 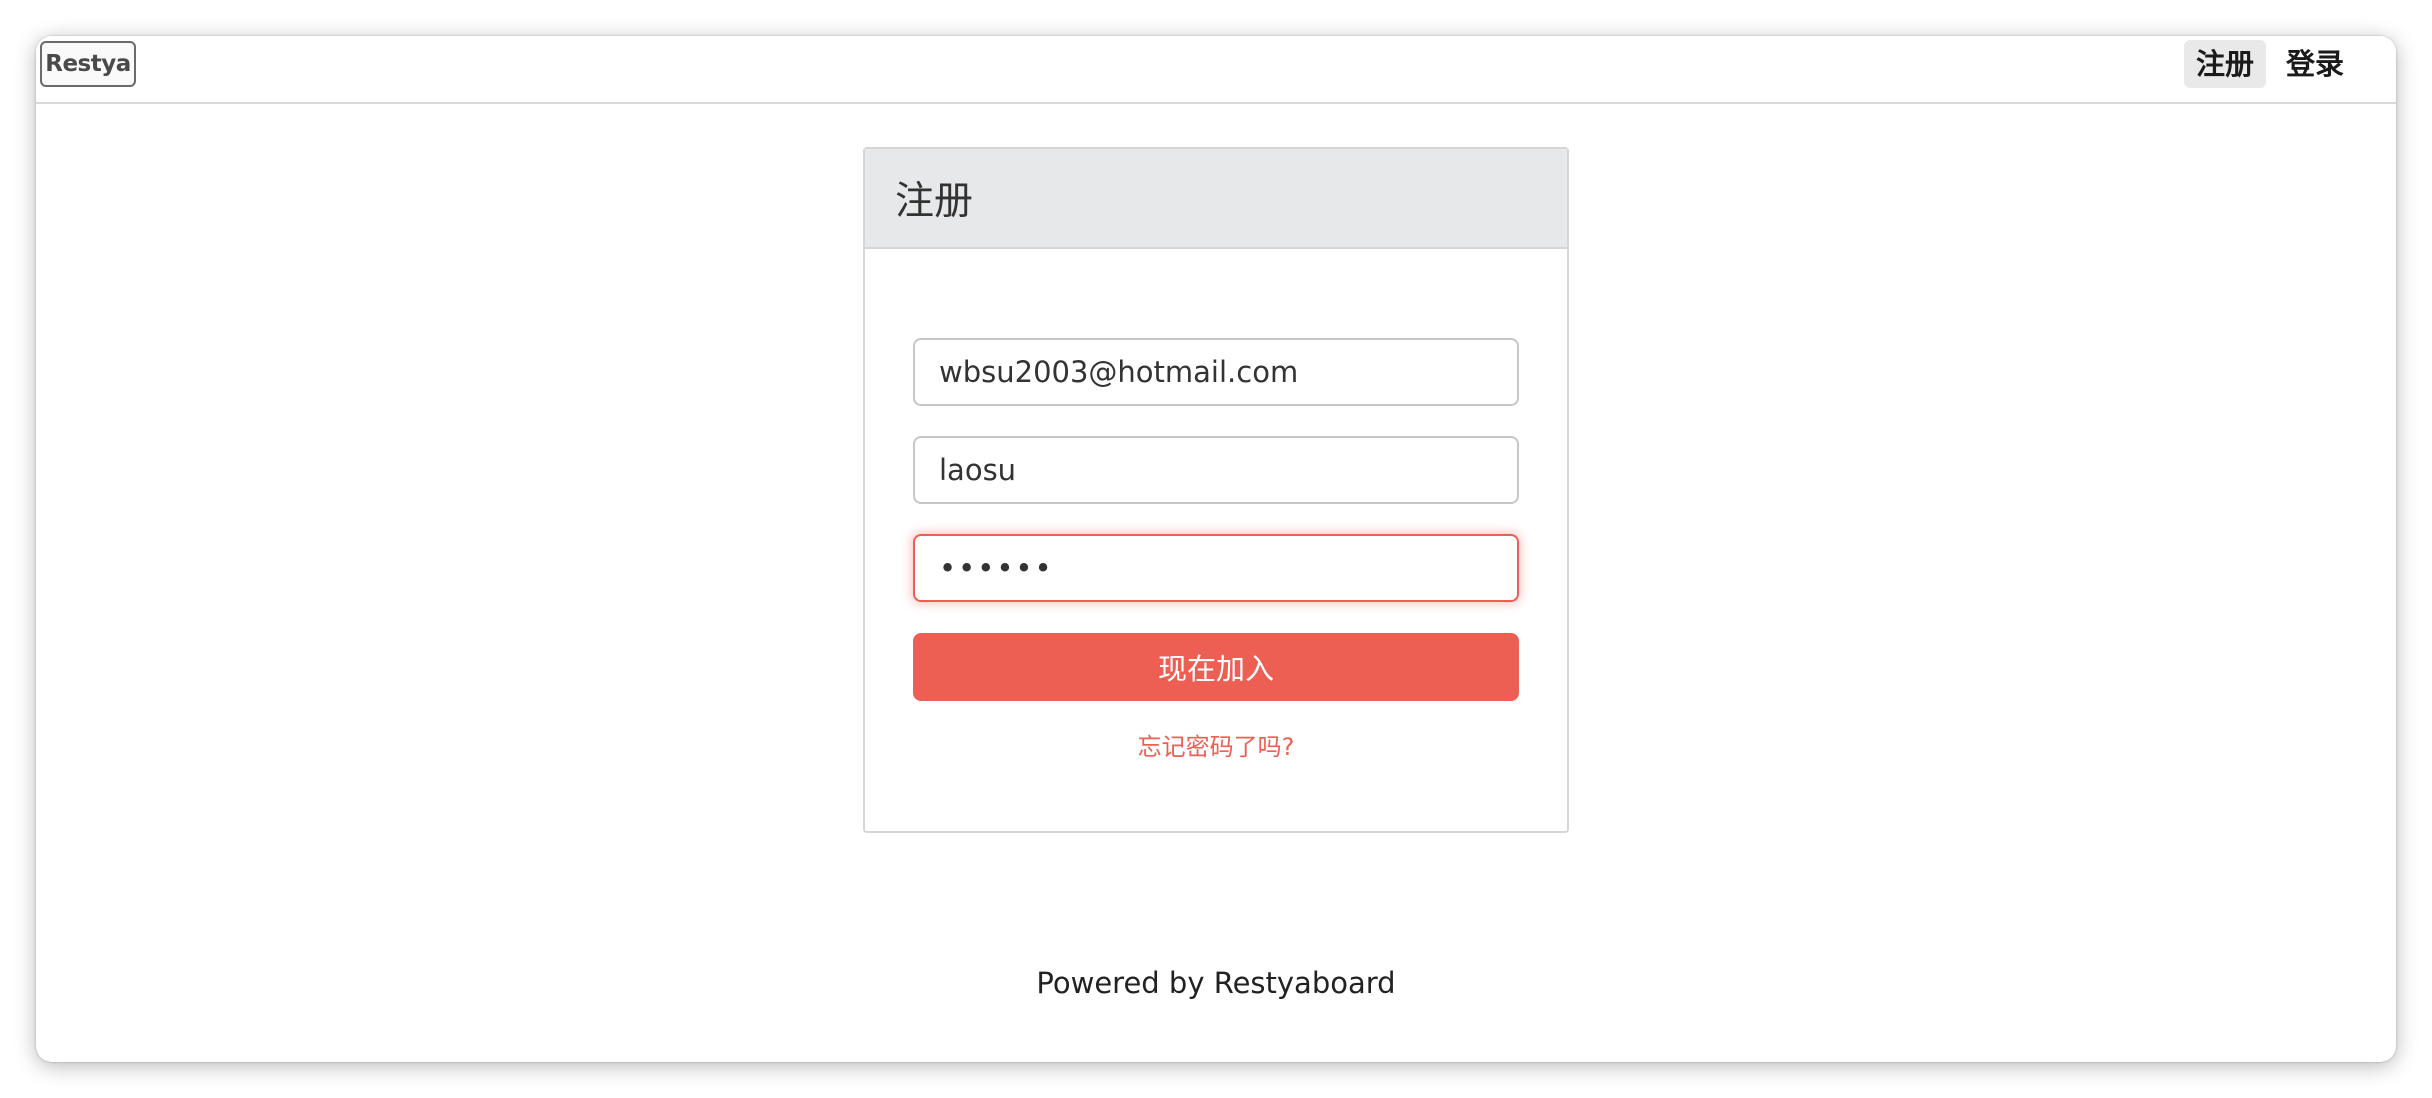 What do you see at coordinates (2315, 64) in the screenshot?
I see `nav-login-link: 登录` at bounding box center [2315, 64].